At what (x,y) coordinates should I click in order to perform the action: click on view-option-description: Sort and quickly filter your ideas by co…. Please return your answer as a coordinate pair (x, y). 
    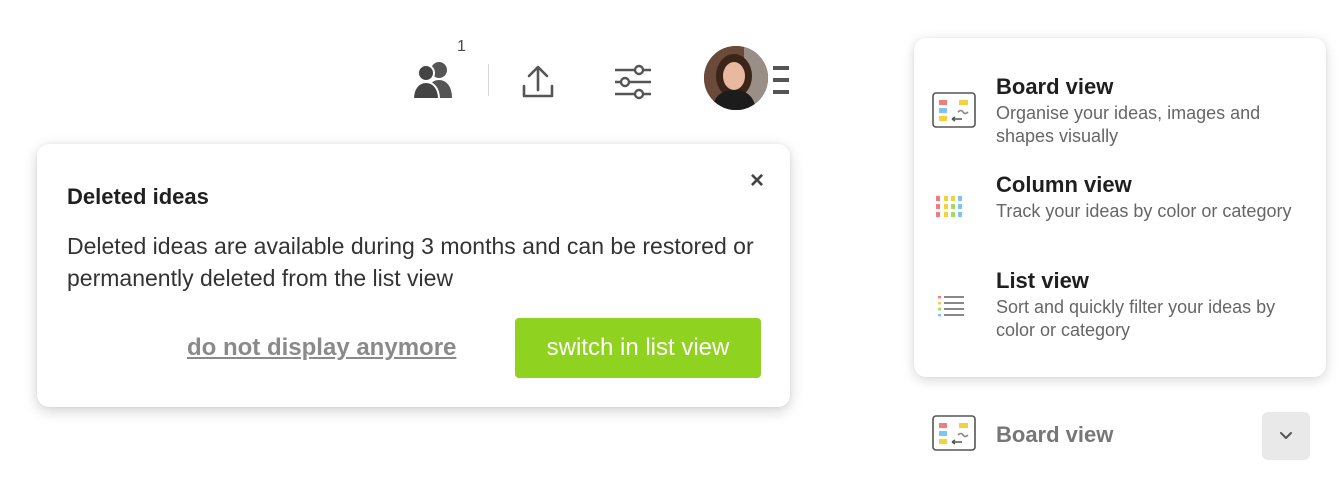
    Looking at the image, I should click on (1136, 318).